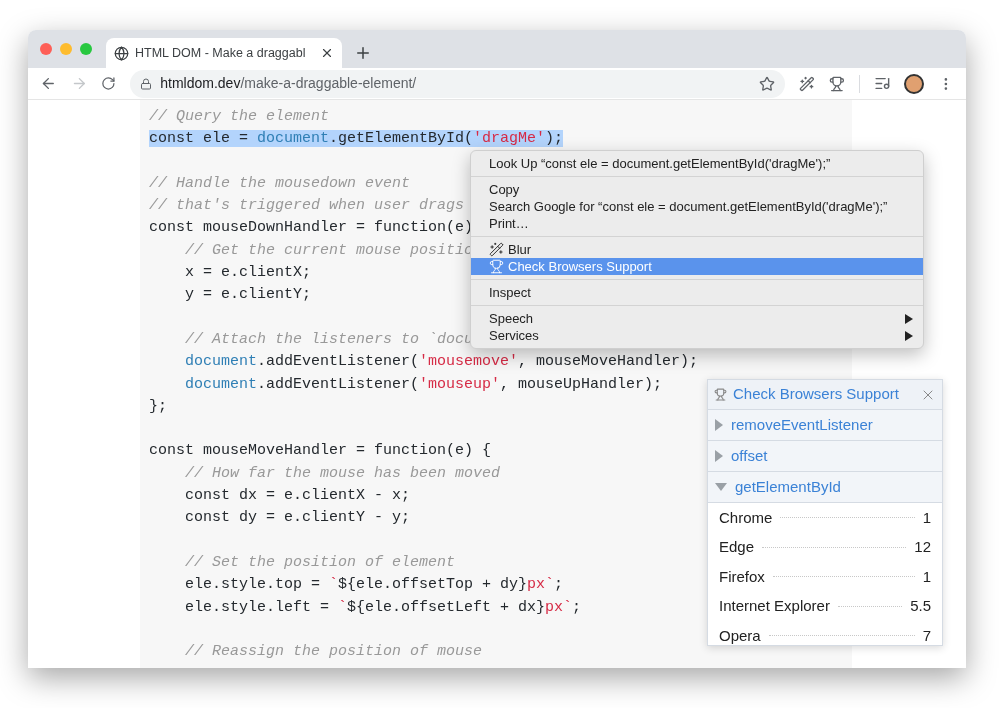 This screenshot has width=1005, height=708. What do you see at coordinates (737, 547) in the screenshot?
I see `browser-name: Edge` at bounding box center [737, 547].